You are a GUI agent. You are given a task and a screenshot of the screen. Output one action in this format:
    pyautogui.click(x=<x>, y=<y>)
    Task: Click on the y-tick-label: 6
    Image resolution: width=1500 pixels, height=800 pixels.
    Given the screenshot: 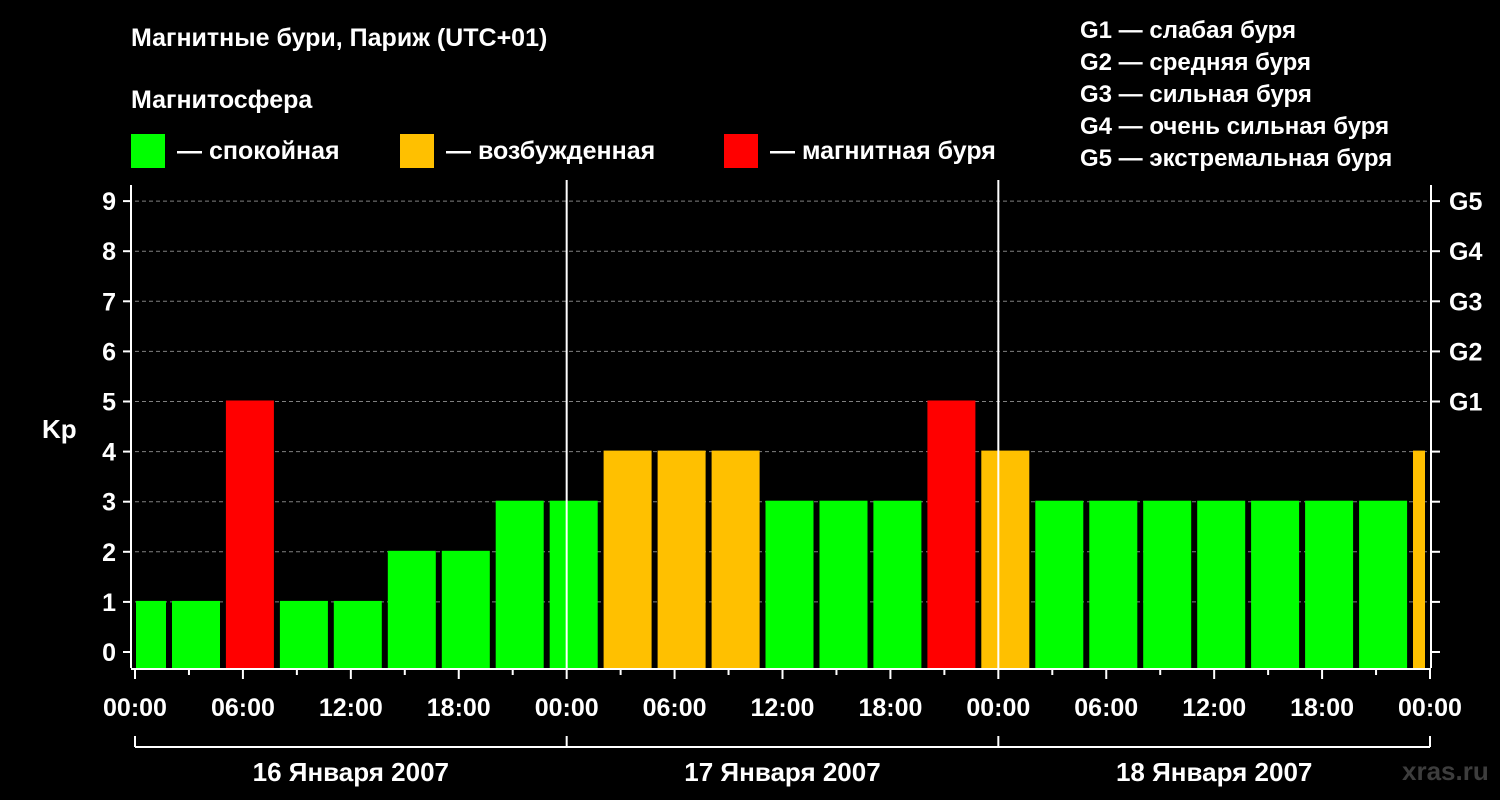 What is the action you would take?
    pyautogui.click(x=109, y=352)
    